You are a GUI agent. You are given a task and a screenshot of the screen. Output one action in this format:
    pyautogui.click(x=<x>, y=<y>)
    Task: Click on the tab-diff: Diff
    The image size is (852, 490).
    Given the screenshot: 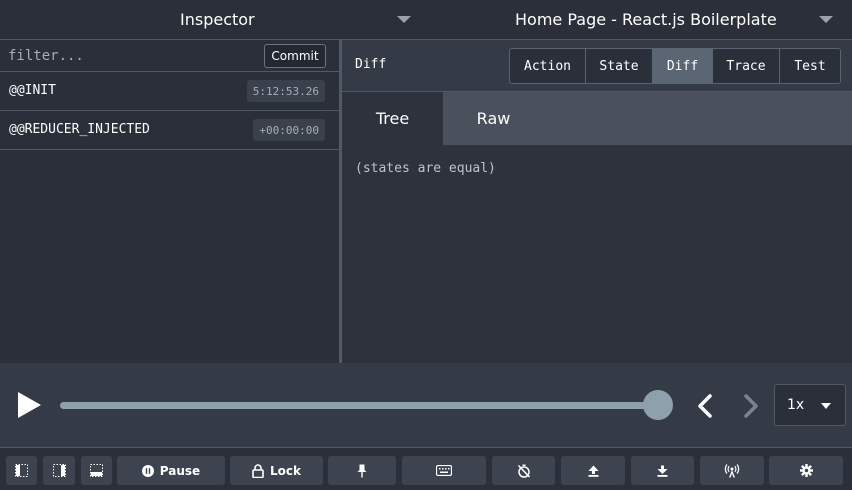 What is the action you would take?
    pyautogui.click(x=683, y=66)
    